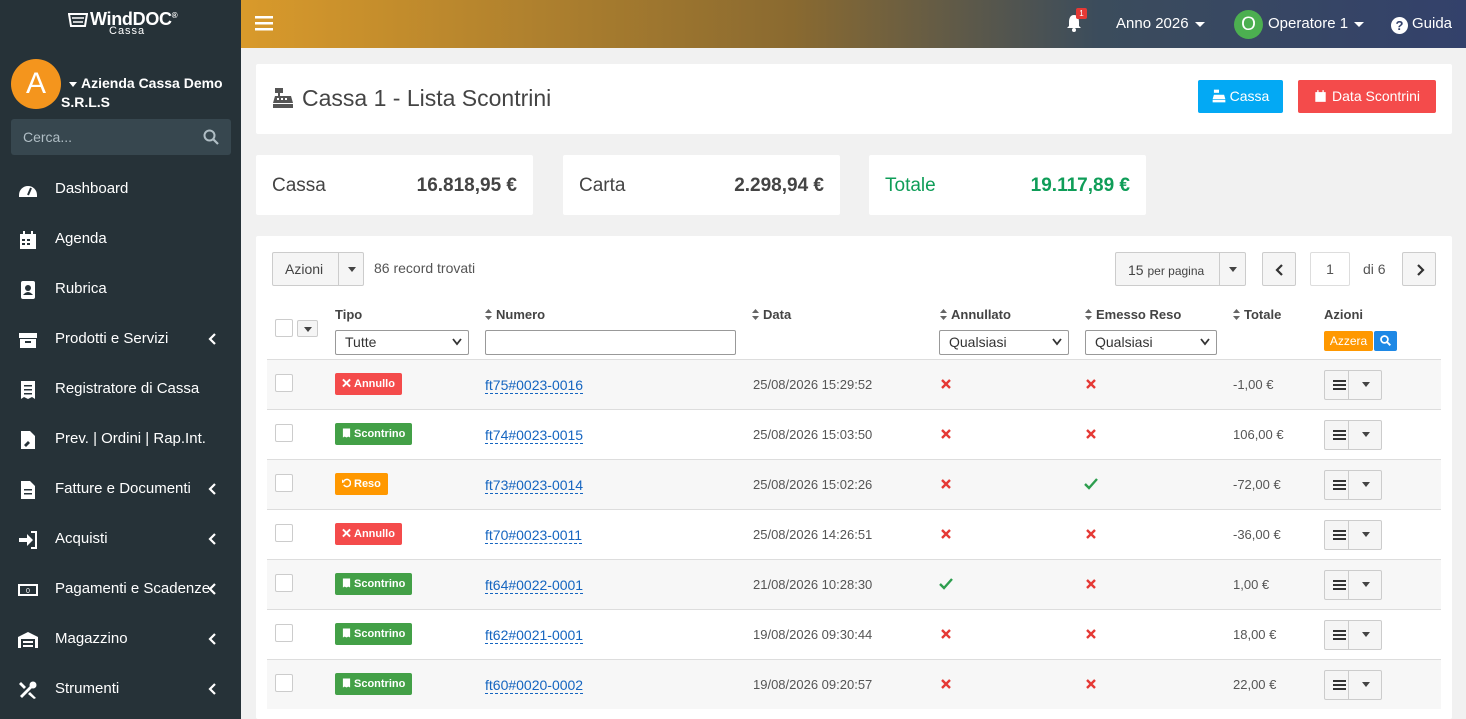 The height and width of the screenshot is (719, 1466). I want to click on page-input: 1, so click(1330, 269).